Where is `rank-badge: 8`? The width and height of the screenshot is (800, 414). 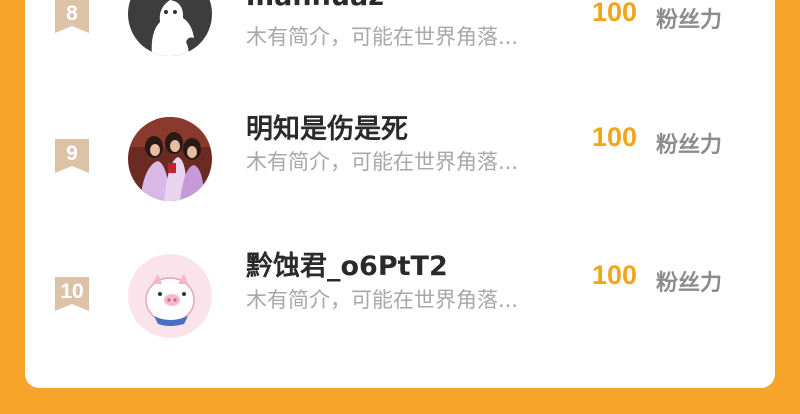
rank-badge: 8 is located at coordinates (72, 17).